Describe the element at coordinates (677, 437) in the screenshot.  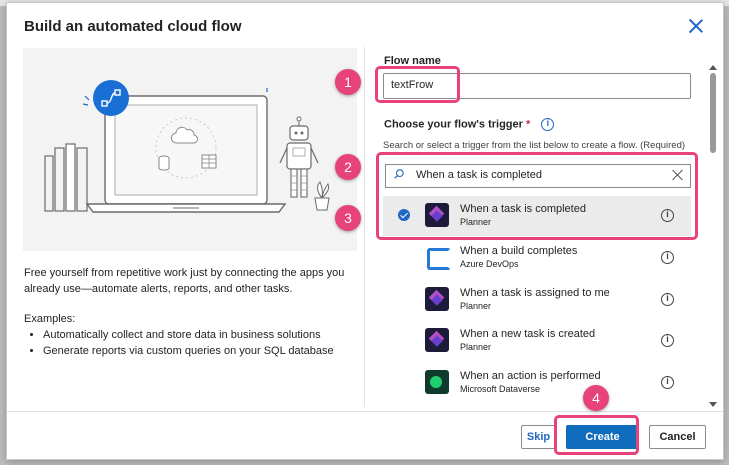
I see `cancel-button: Cancel` at that location.